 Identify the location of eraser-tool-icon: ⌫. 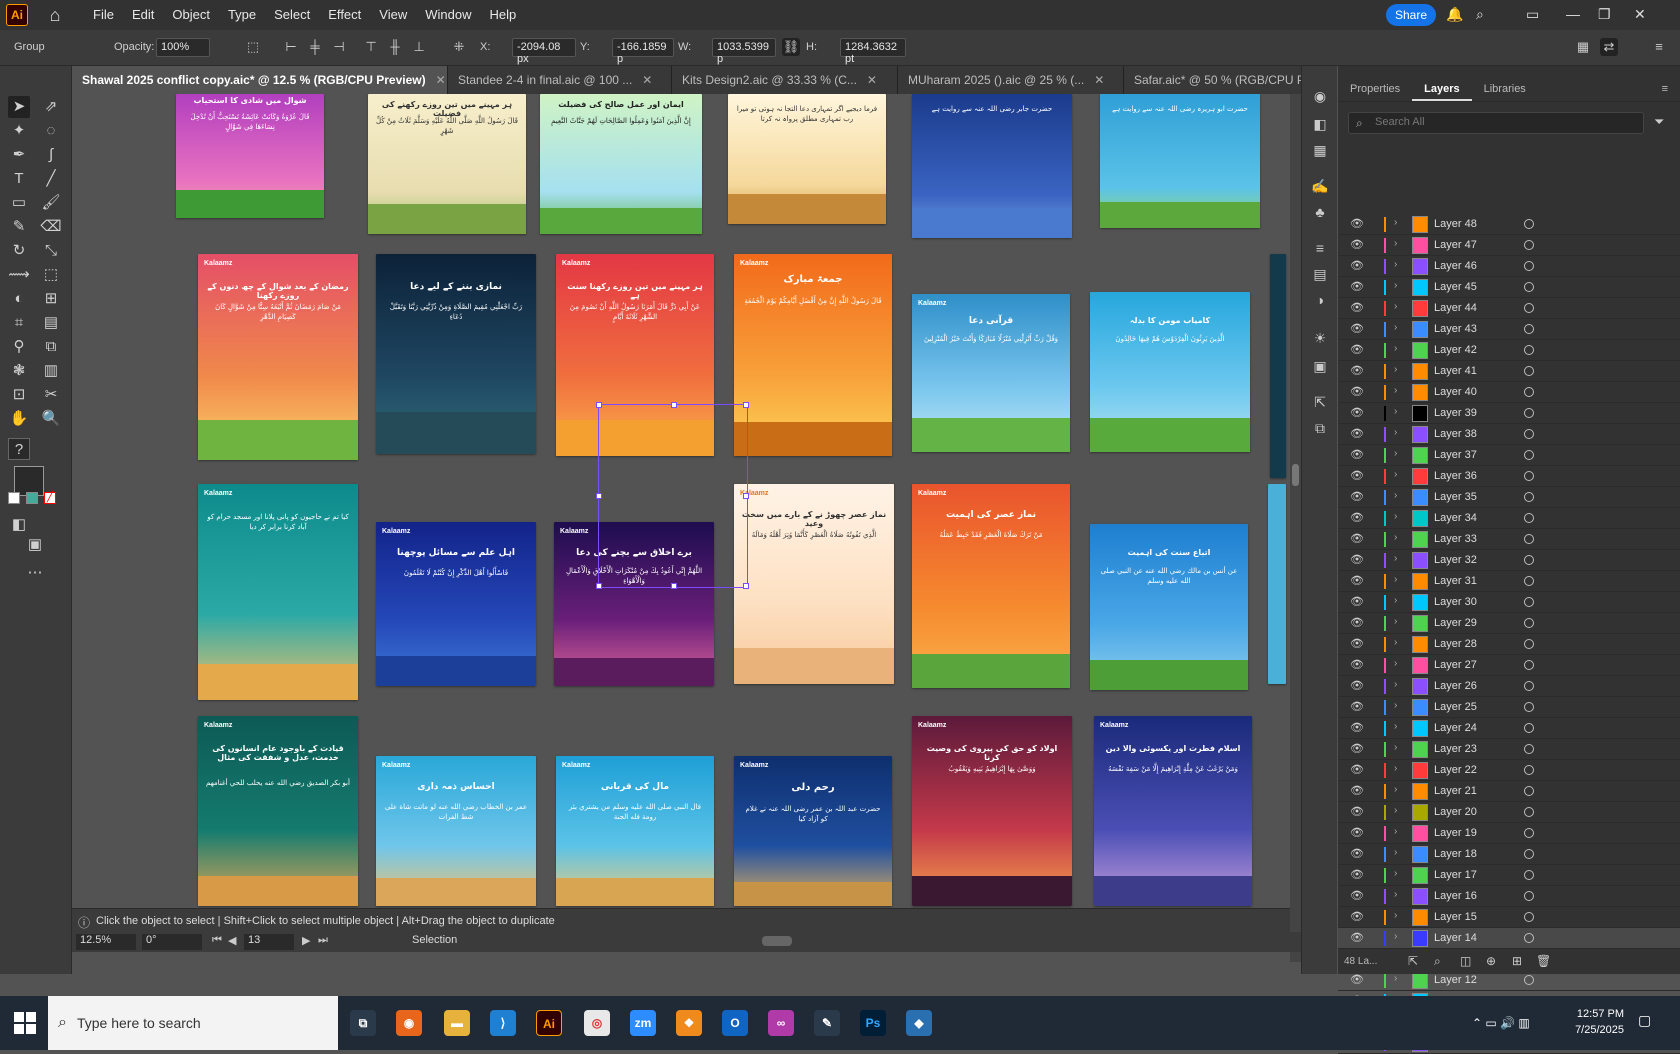
(51, 227).